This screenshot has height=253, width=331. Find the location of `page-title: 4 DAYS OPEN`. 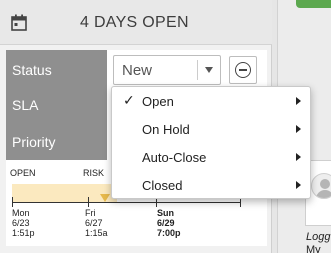

page-title: 4 DAYS OPEN is located at coordinates (134, 22).